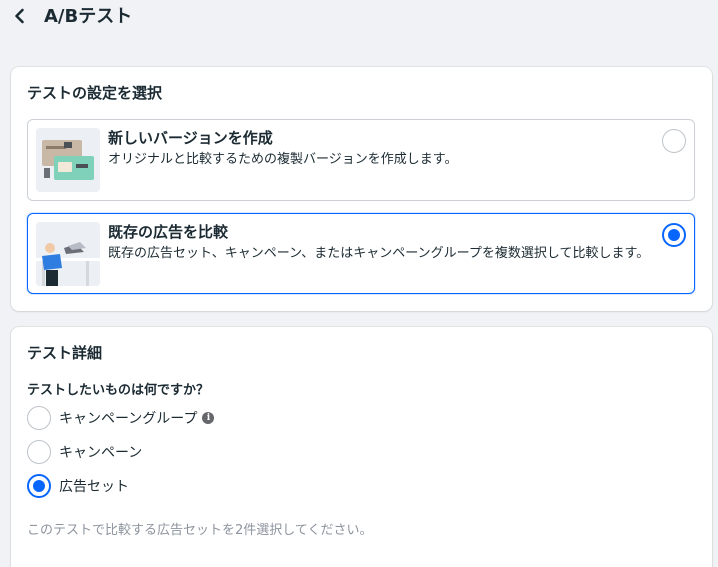  What do you see at coordinates (168, 232) in the screenshot?
I see `option-title: 既存の広告を比較` at bounding box center [168, 232].